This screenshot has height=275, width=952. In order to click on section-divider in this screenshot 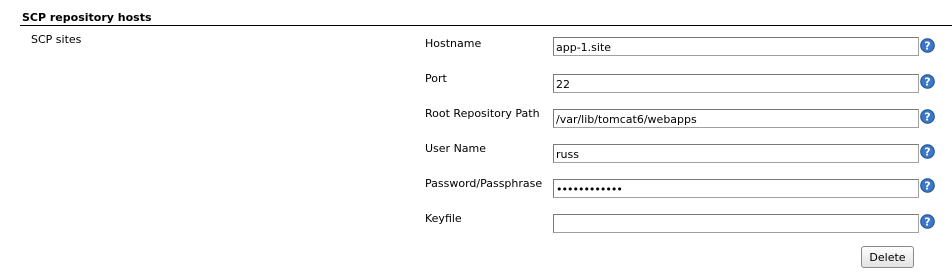, I will do `click(486, 25)`.